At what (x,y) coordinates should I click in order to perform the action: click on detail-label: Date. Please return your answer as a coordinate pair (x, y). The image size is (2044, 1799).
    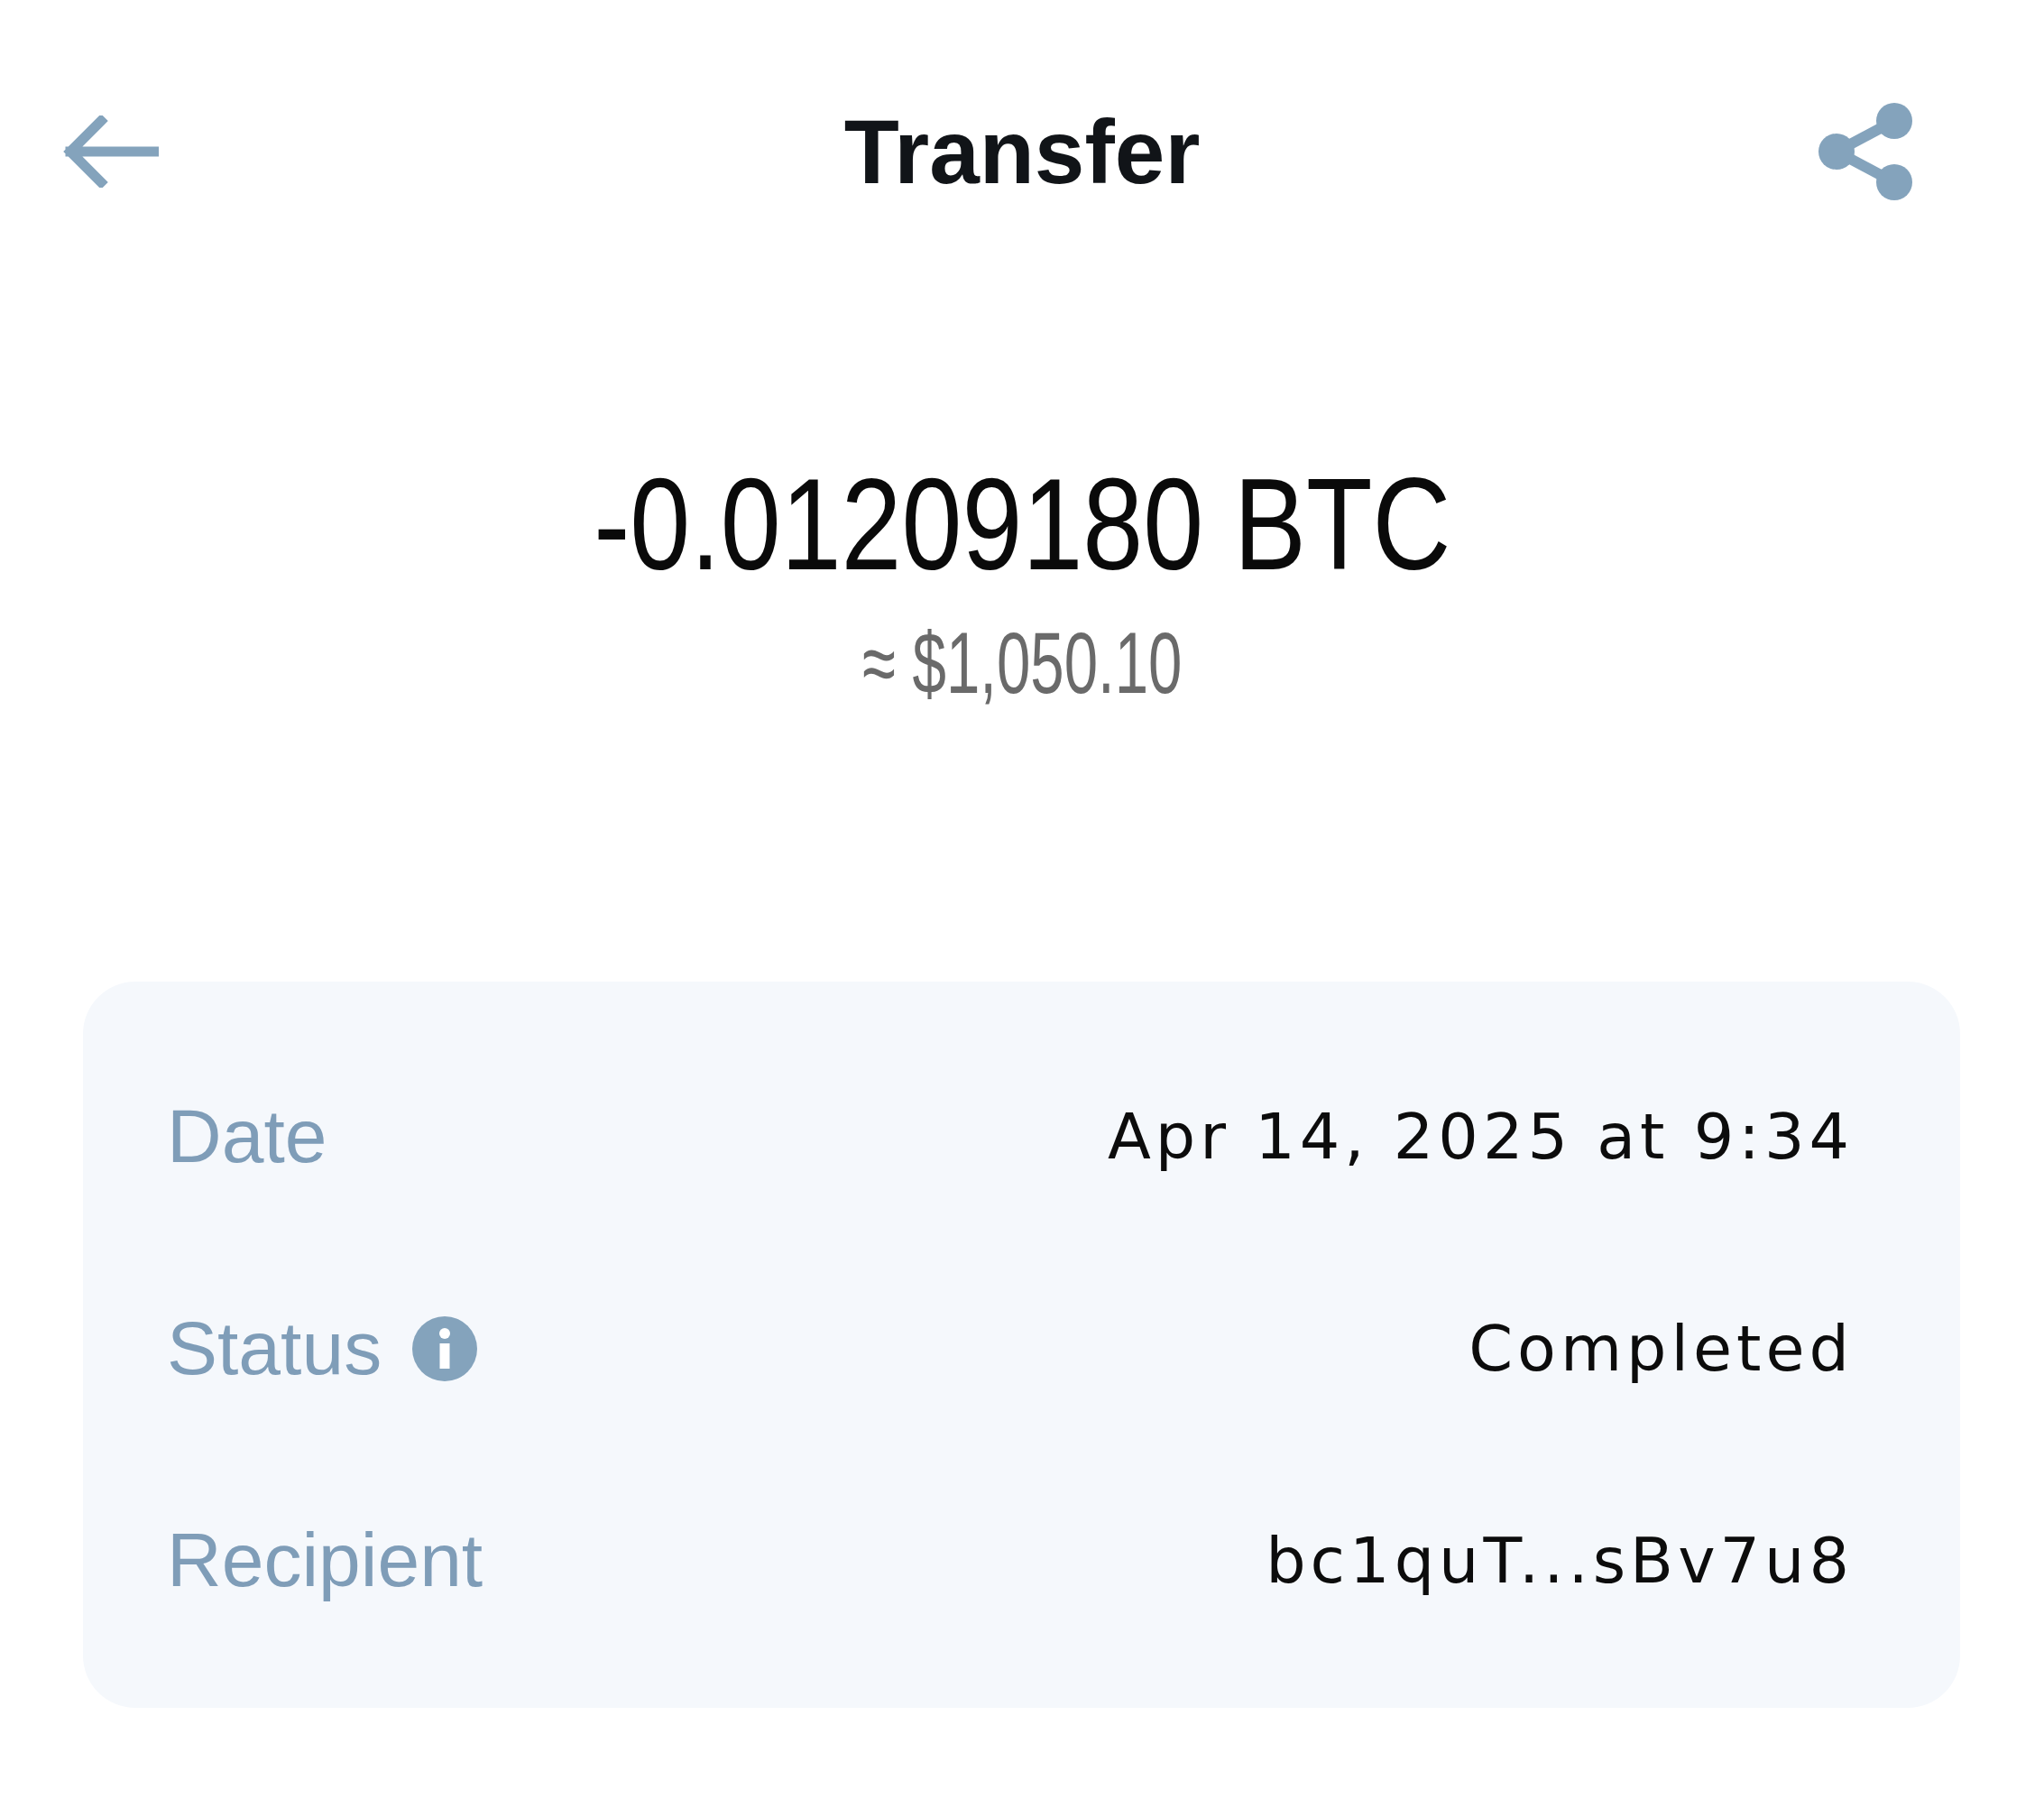
    Looking at the image, I should click on (247, 1137).